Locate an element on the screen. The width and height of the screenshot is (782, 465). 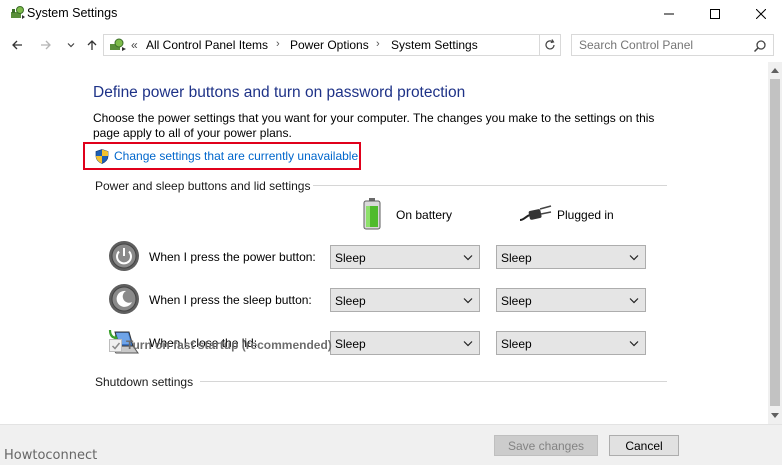
power-button-on-battery-select: Sleep is located at coordinates (405, 257).